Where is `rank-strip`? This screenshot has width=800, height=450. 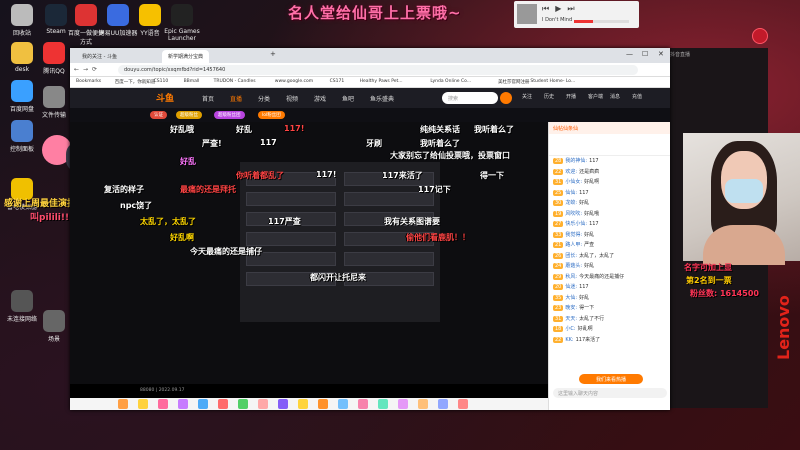 rank-strip is located at coordinates (609, 145).